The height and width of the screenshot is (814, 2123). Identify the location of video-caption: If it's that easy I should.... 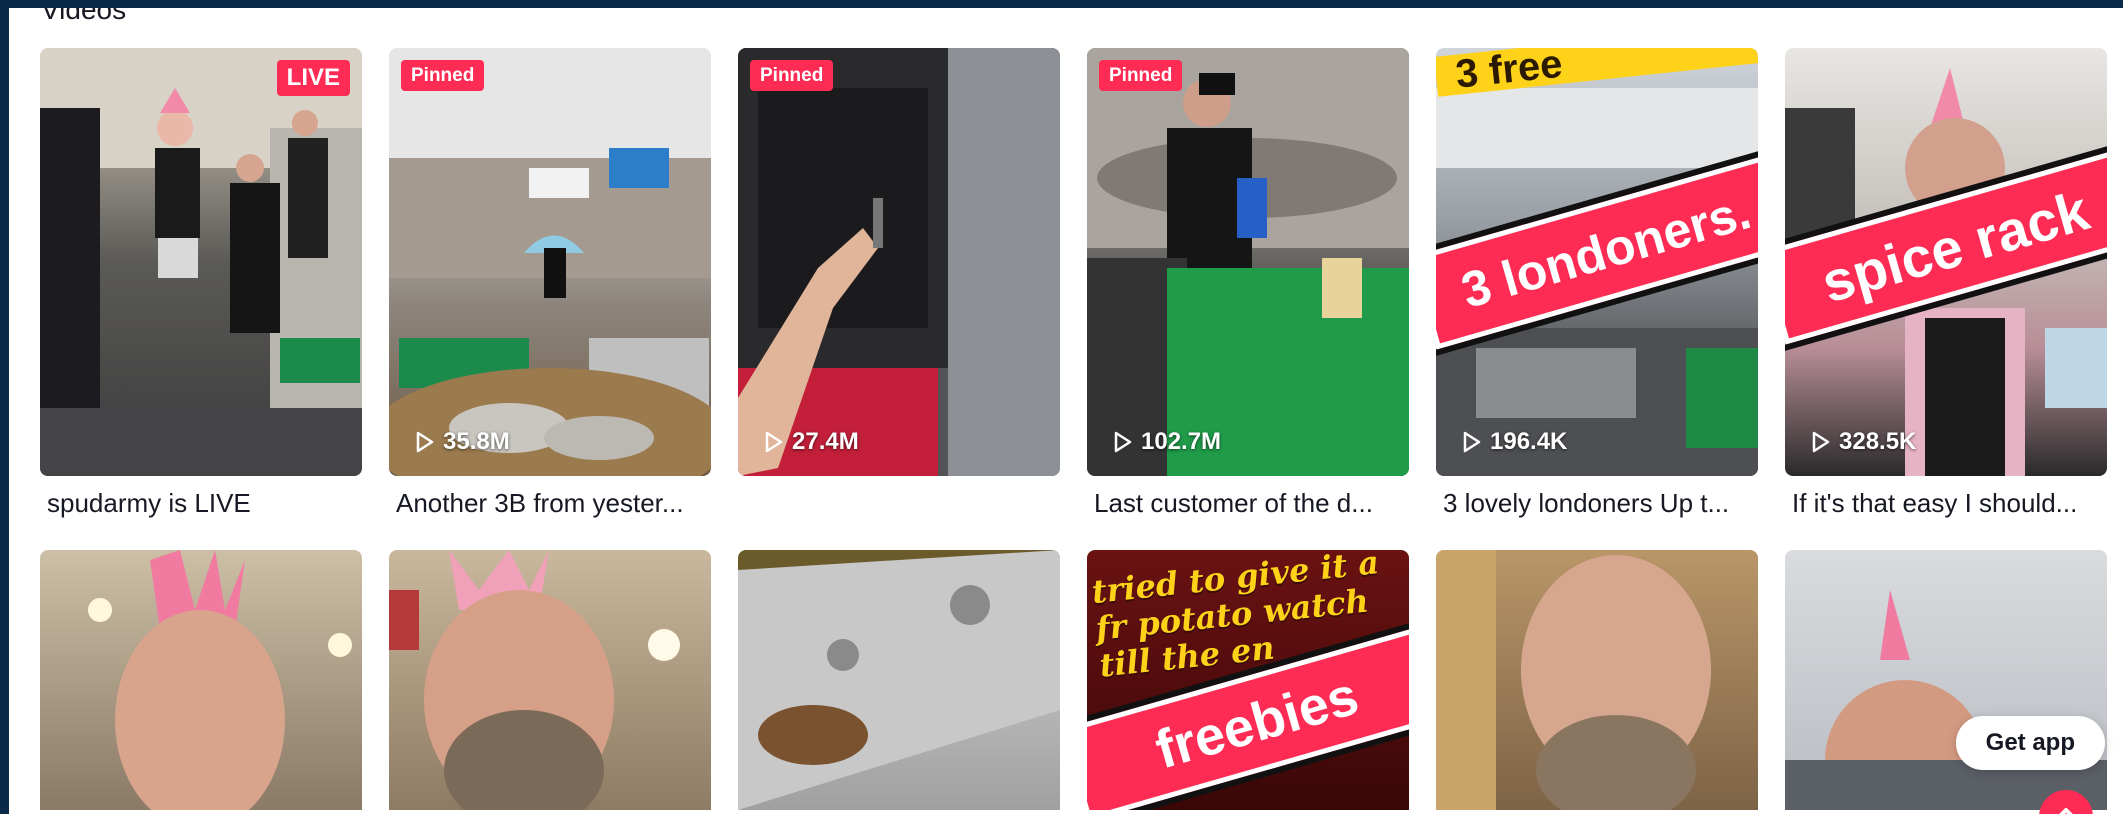
(1946, 507).